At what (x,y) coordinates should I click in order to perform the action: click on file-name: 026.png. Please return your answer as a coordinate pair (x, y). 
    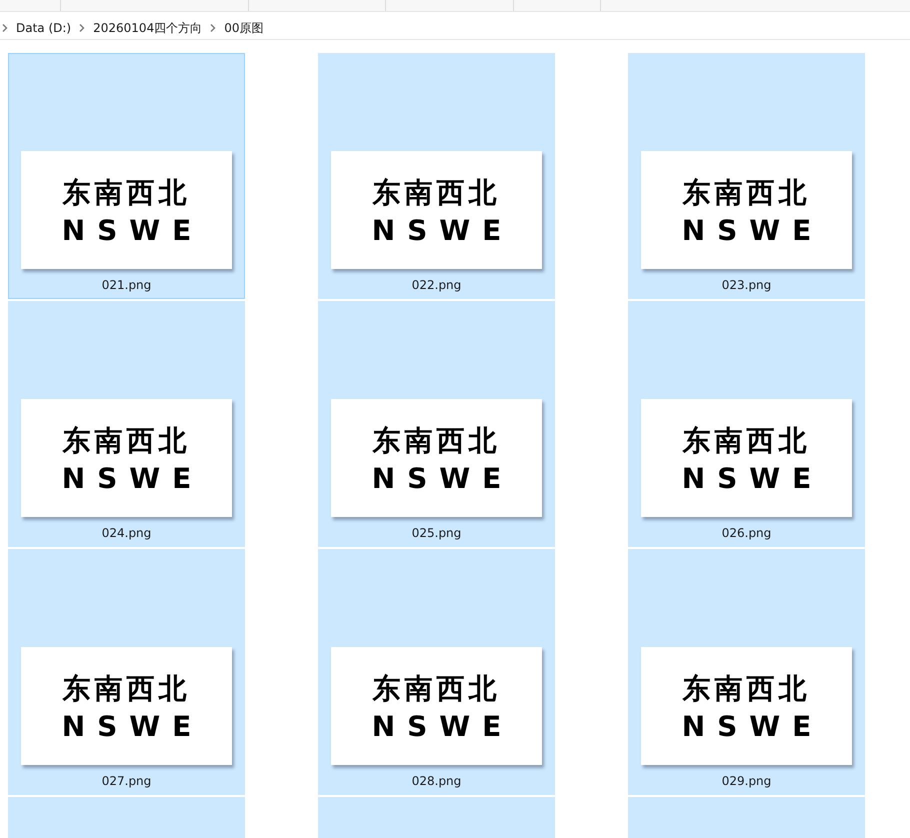
    Looking at the image, I should click on (747, 533).